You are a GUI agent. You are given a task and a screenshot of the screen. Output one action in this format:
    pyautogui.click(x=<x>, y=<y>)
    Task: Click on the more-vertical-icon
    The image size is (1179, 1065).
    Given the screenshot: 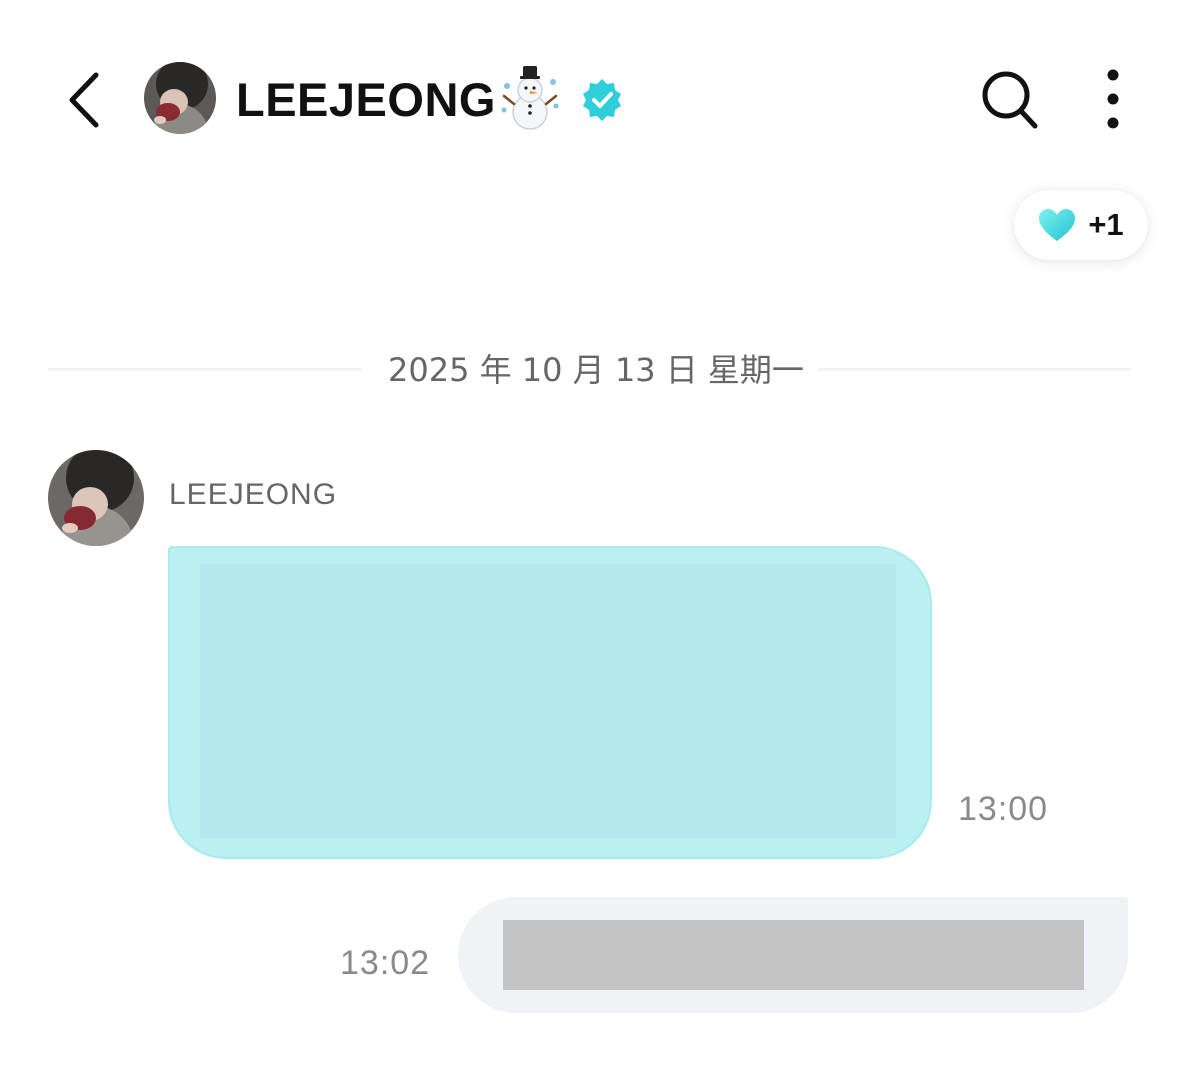 What is the action you would take?
    pyautogui.click(x=1113, y=99)
    